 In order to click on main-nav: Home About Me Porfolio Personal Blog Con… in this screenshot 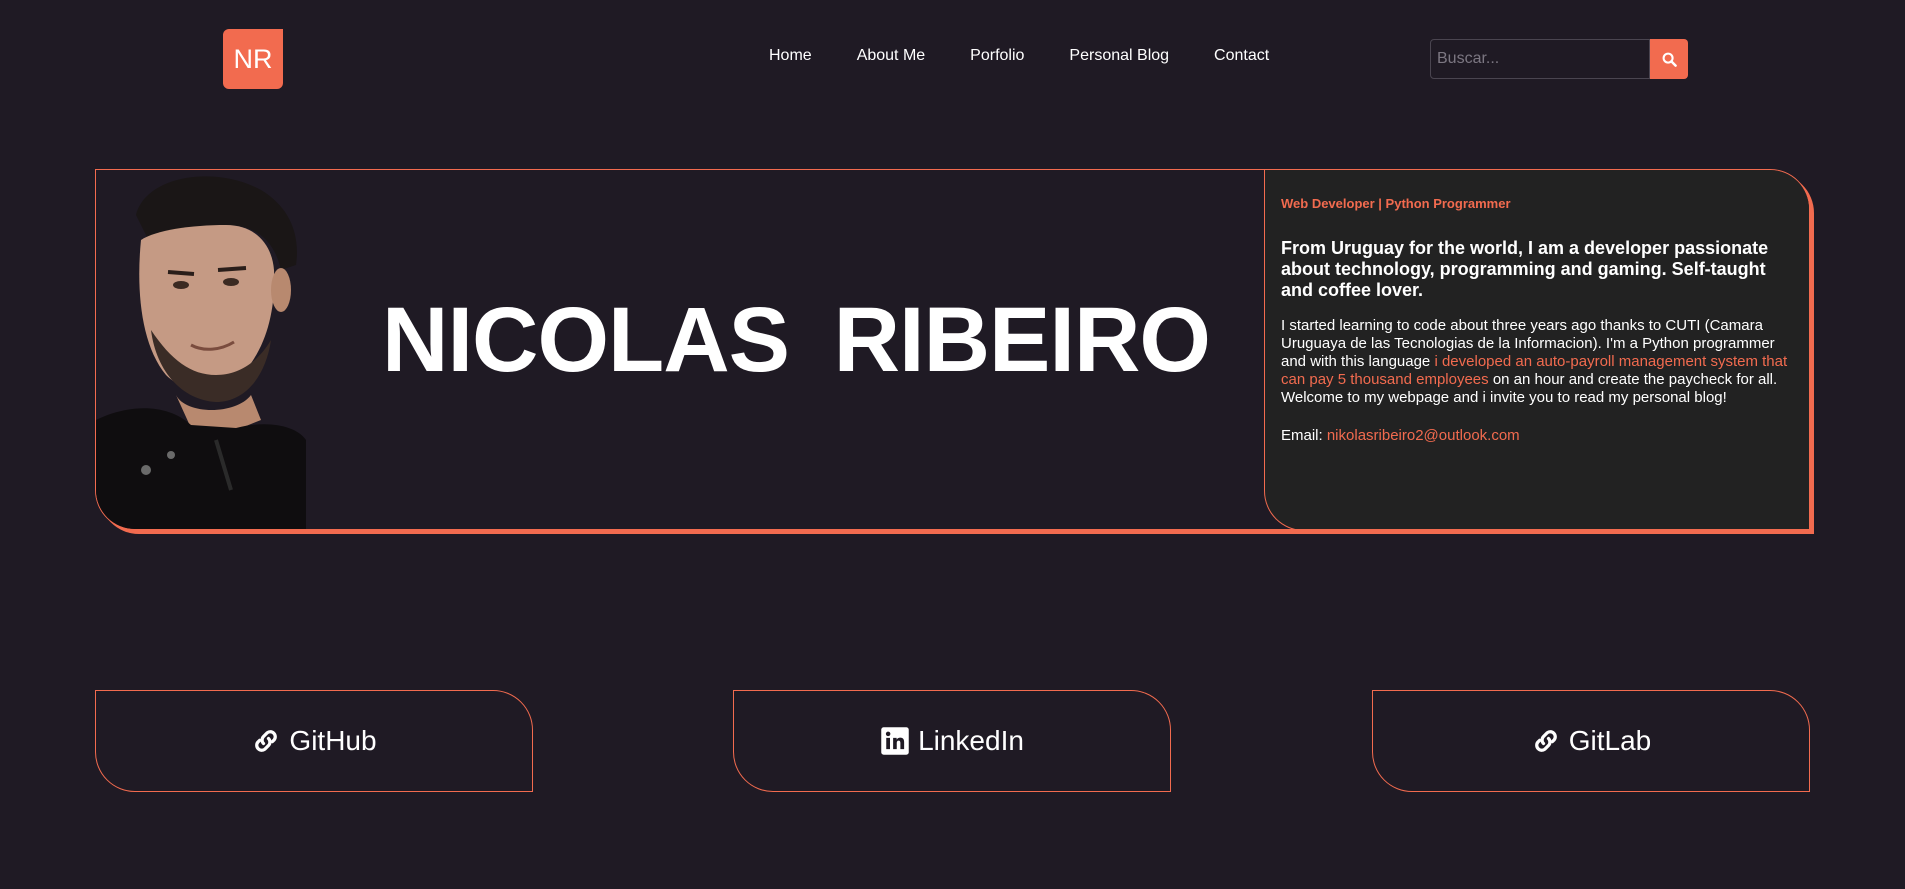, I will do `click(1041, 56)`.